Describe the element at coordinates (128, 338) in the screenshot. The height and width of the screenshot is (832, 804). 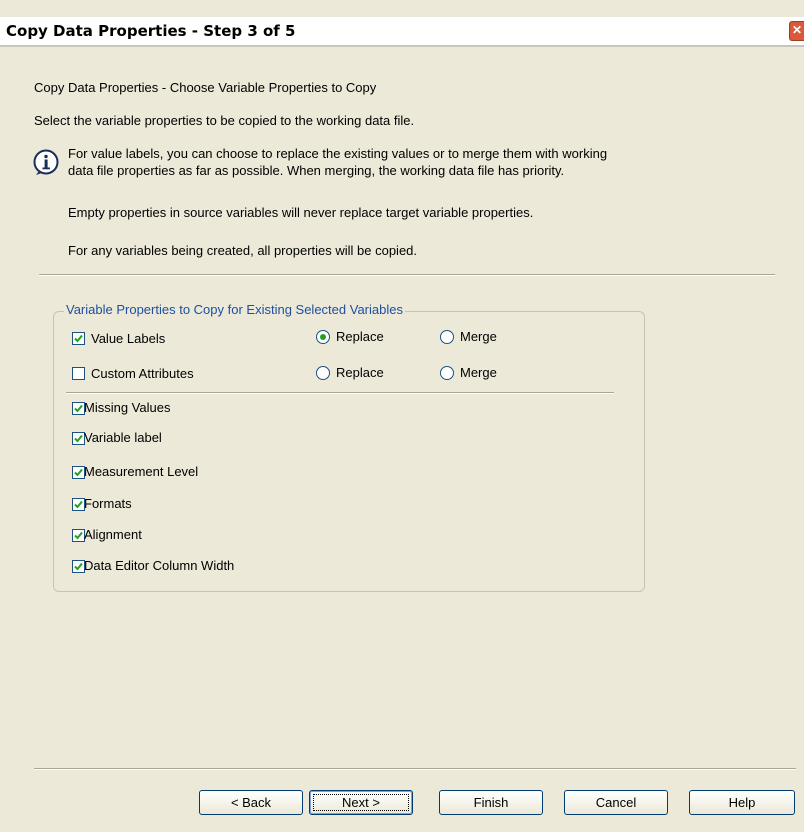
I see `value-labels-label: Value Labels` at that location.